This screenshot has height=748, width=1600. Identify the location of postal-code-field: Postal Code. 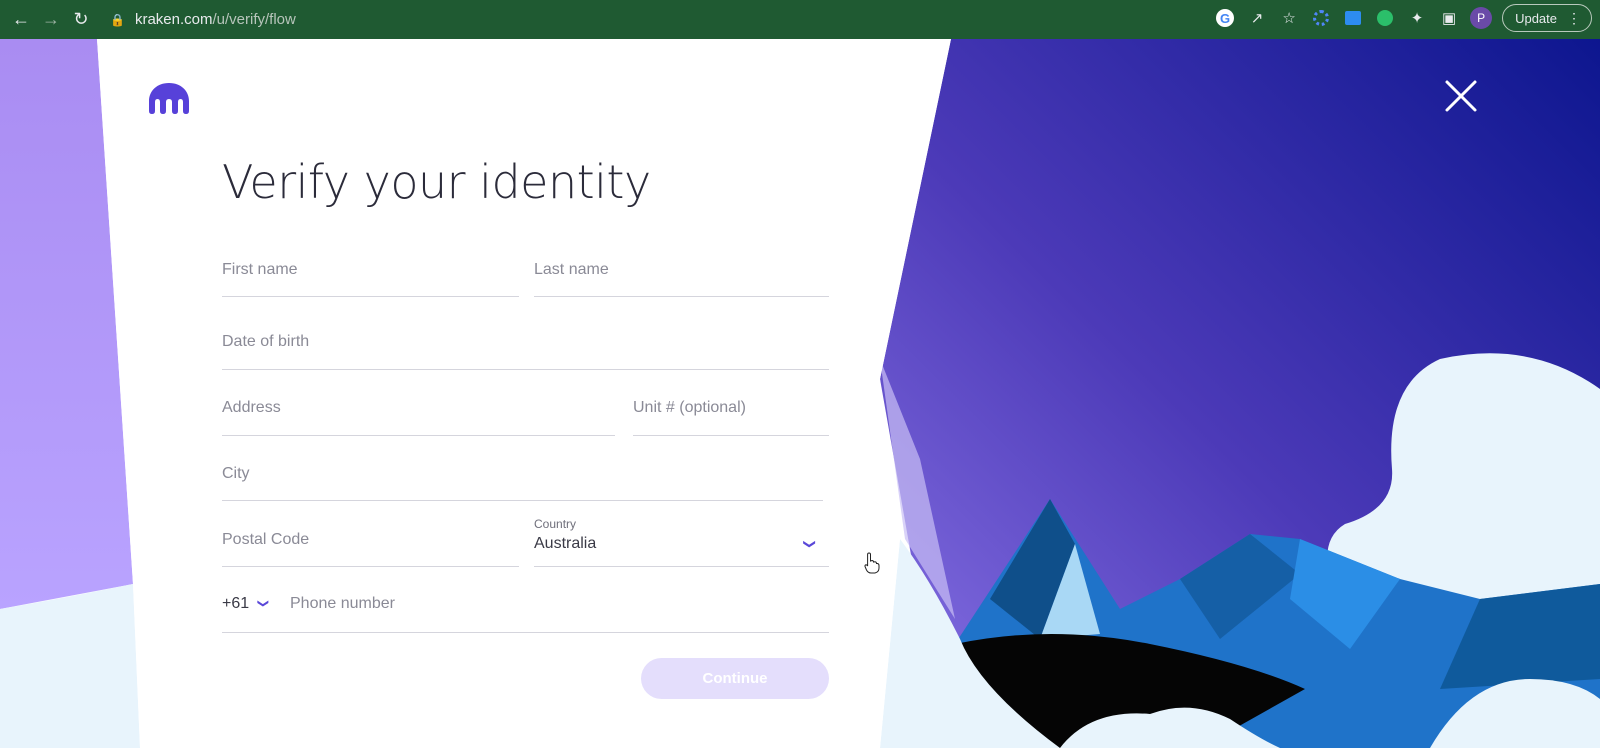
(370, 549).